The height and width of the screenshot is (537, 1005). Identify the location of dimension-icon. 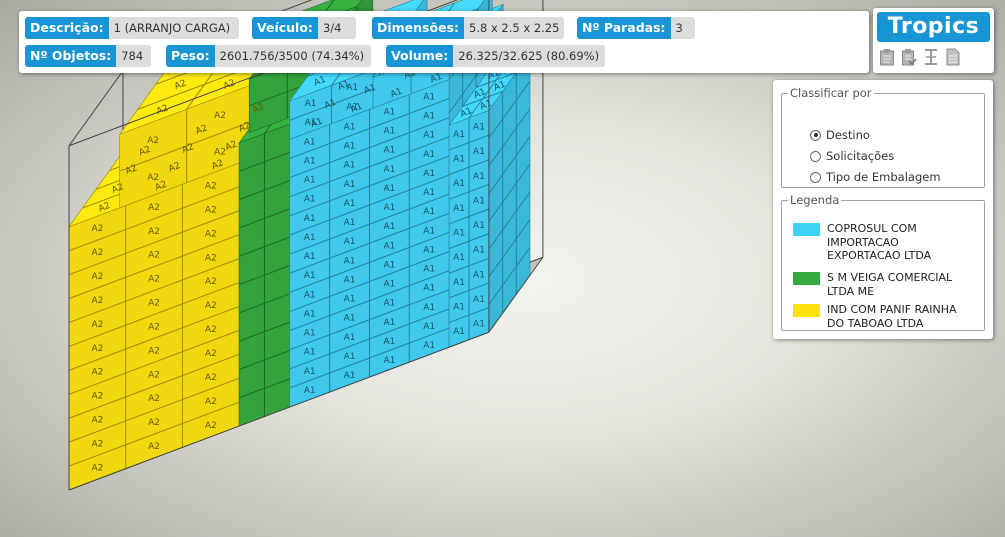
(931, 57).